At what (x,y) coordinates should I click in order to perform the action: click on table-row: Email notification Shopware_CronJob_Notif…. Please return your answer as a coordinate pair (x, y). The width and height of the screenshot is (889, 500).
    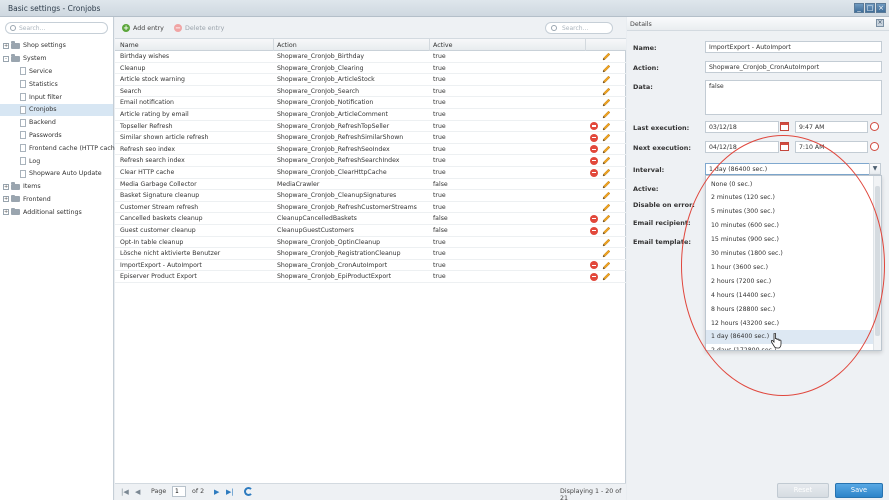
    Looking at the image, I should click on (370, 103).